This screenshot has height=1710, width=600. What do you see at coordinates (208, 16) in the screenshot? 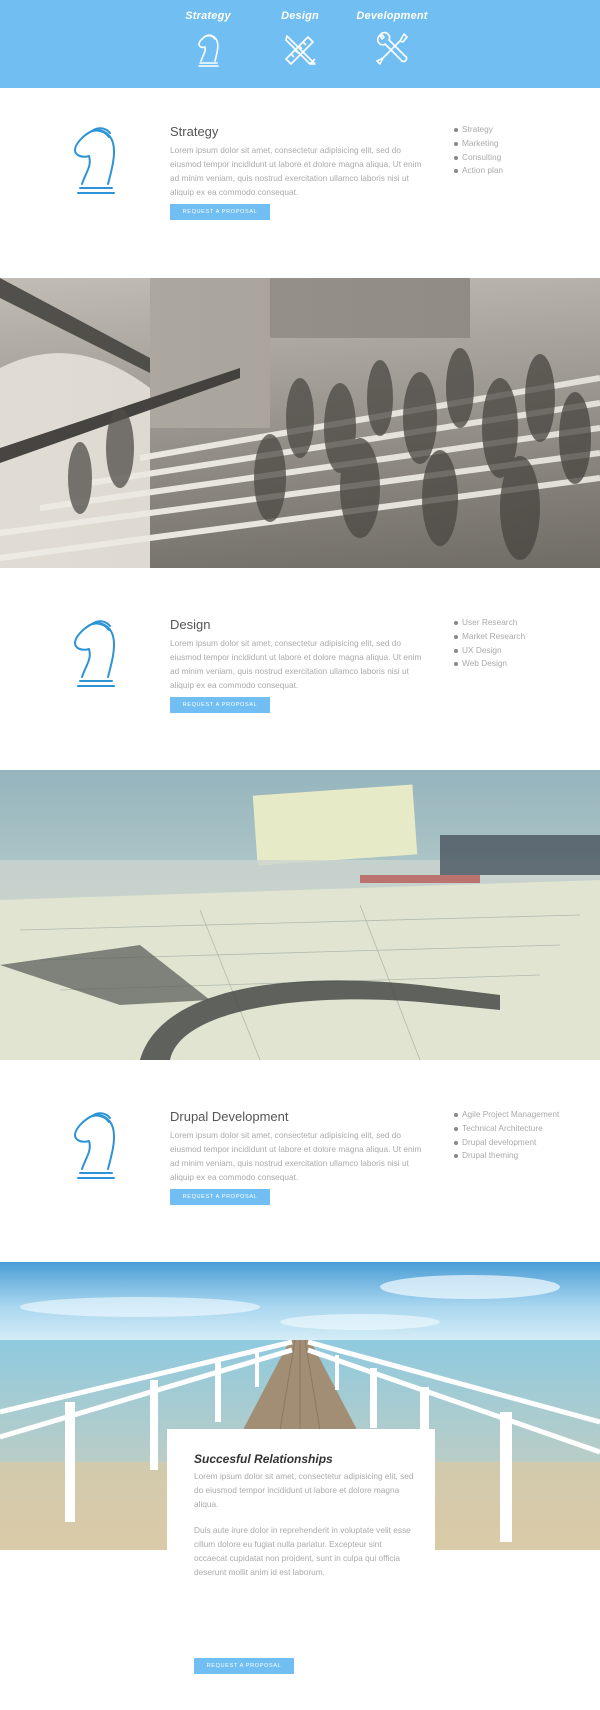
I see `nav-label-strategy: Strategy` at bounding box center [208, 16].